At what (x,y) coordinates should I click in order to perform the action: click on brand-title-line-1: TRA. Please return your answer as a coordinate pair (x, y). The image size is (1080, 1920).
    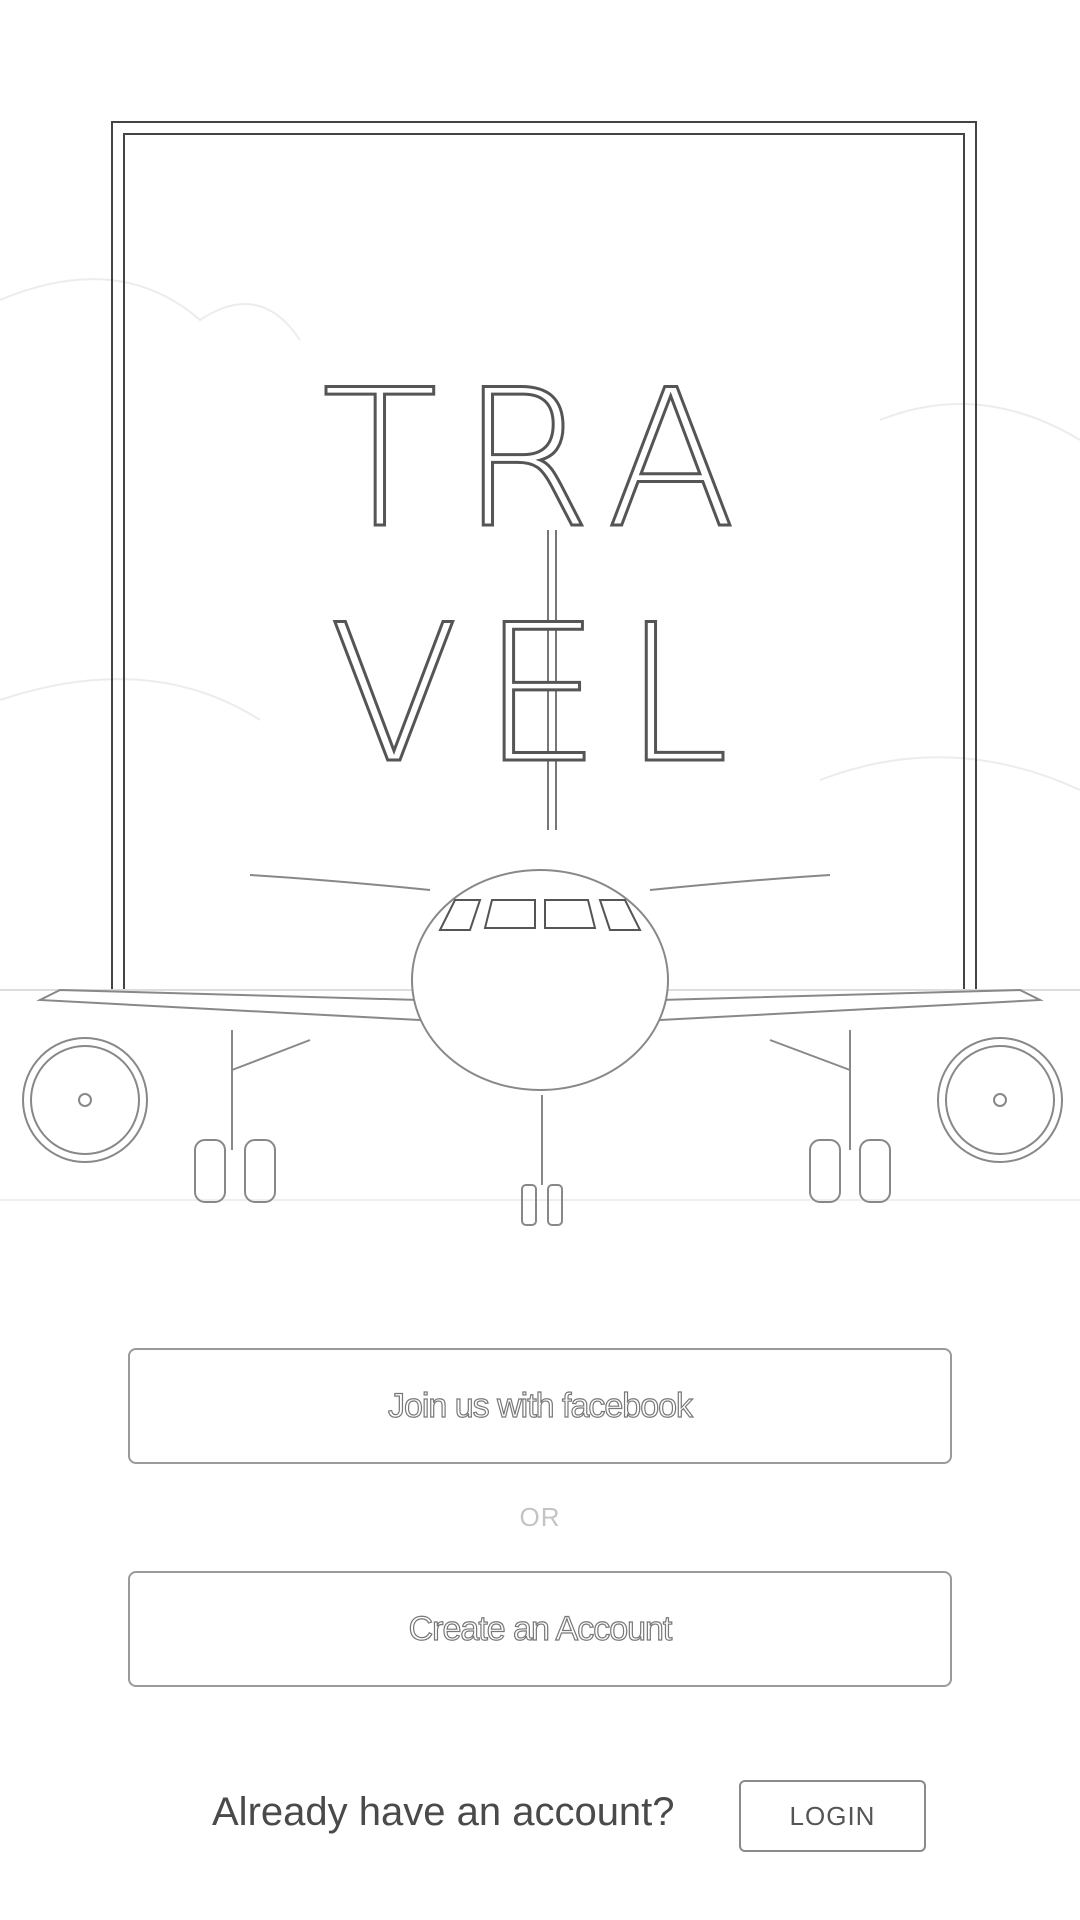
    Looking at the image, I should click on (539, 459).